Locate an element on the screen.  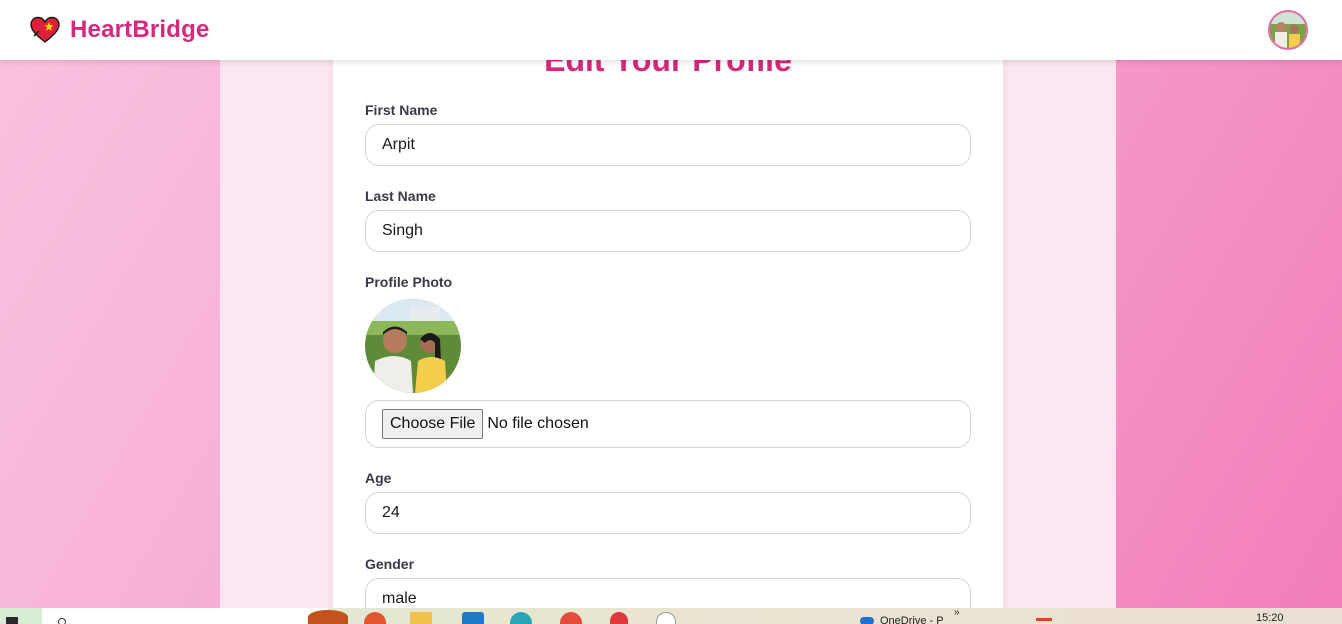
app-icon is located at coordinates (619, 618).